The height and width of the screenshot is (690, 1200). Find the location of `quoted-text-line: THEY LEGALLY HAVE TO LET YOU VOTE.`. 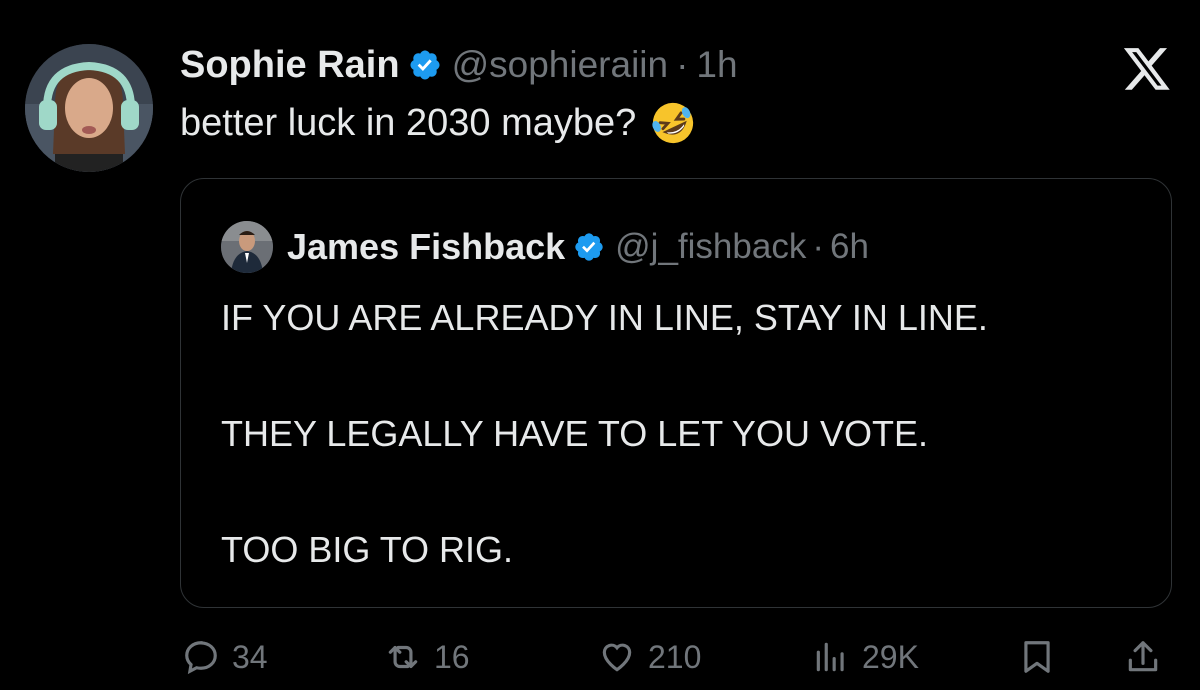

quoted-text-line: THEY LEGALLY HAVE TO LET YOU VOTE. is located at coordinates (574, 433).